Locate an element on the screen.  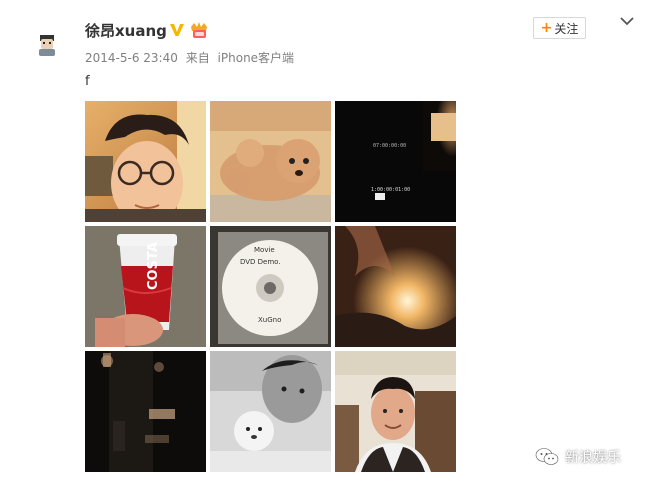
watermark: 新浪娱乐 is located at coordinates (578, 457).